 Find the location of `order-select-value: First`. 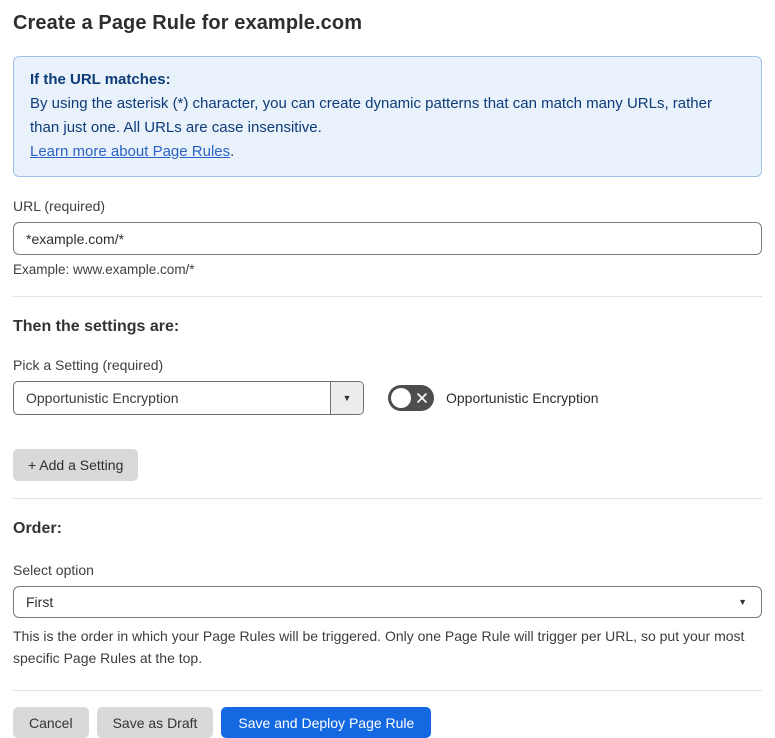

order-select-value: First is located at coordinates (40, 602).